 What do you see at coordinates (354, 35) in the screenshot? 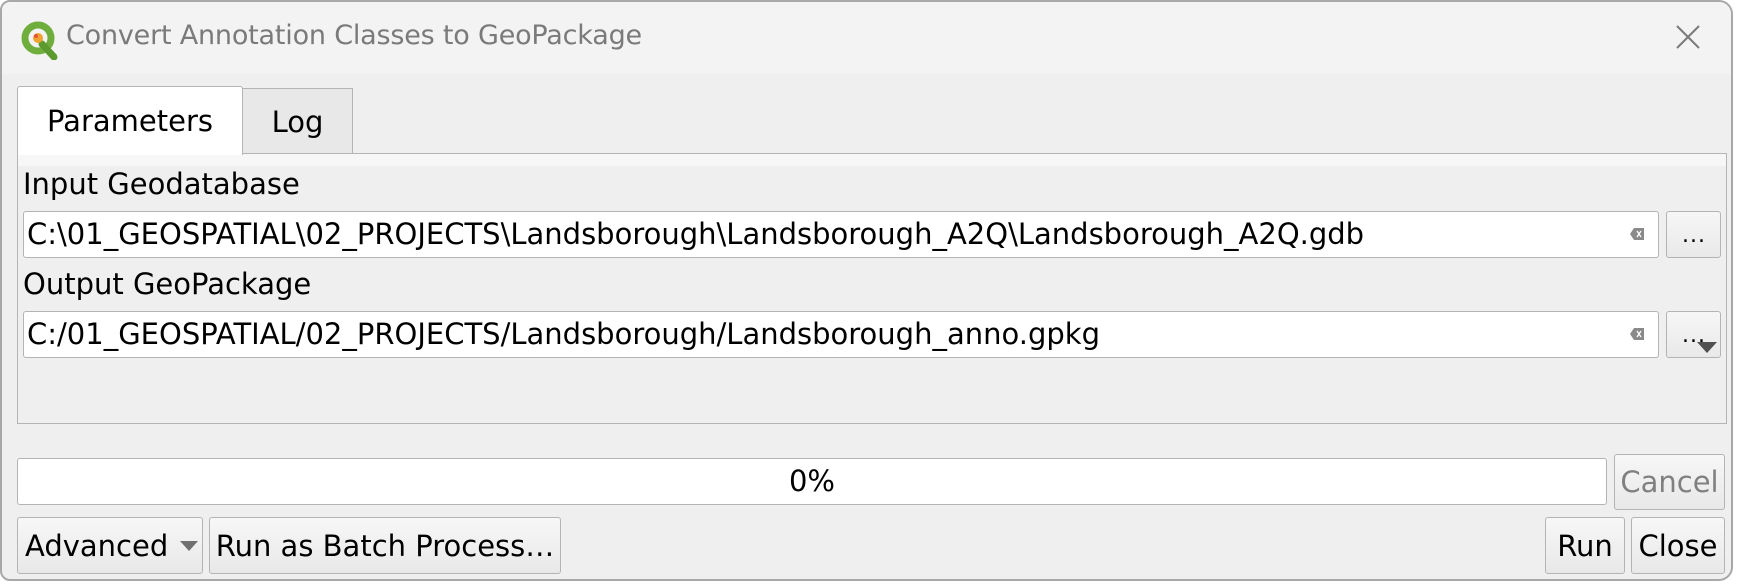
I see `window-title: Convert Annotation Classes to GeoPackage` at bounding box center [354, 35].